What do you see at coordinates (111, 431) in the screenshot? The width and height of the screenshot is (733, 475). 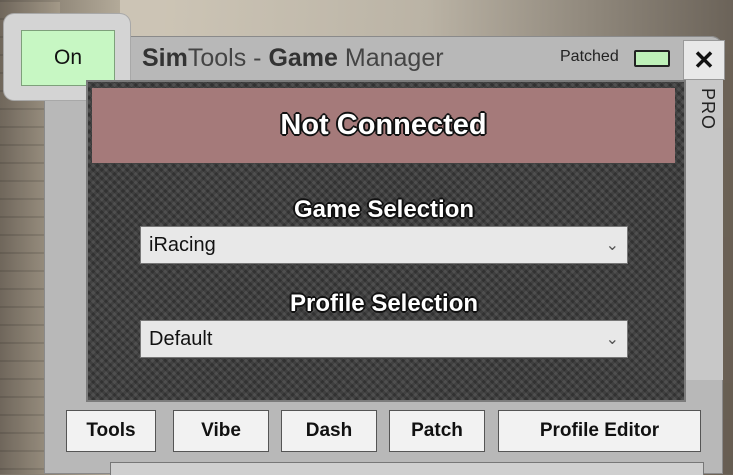 I see `tools-button: Tools` at bounding box center [111, 431].